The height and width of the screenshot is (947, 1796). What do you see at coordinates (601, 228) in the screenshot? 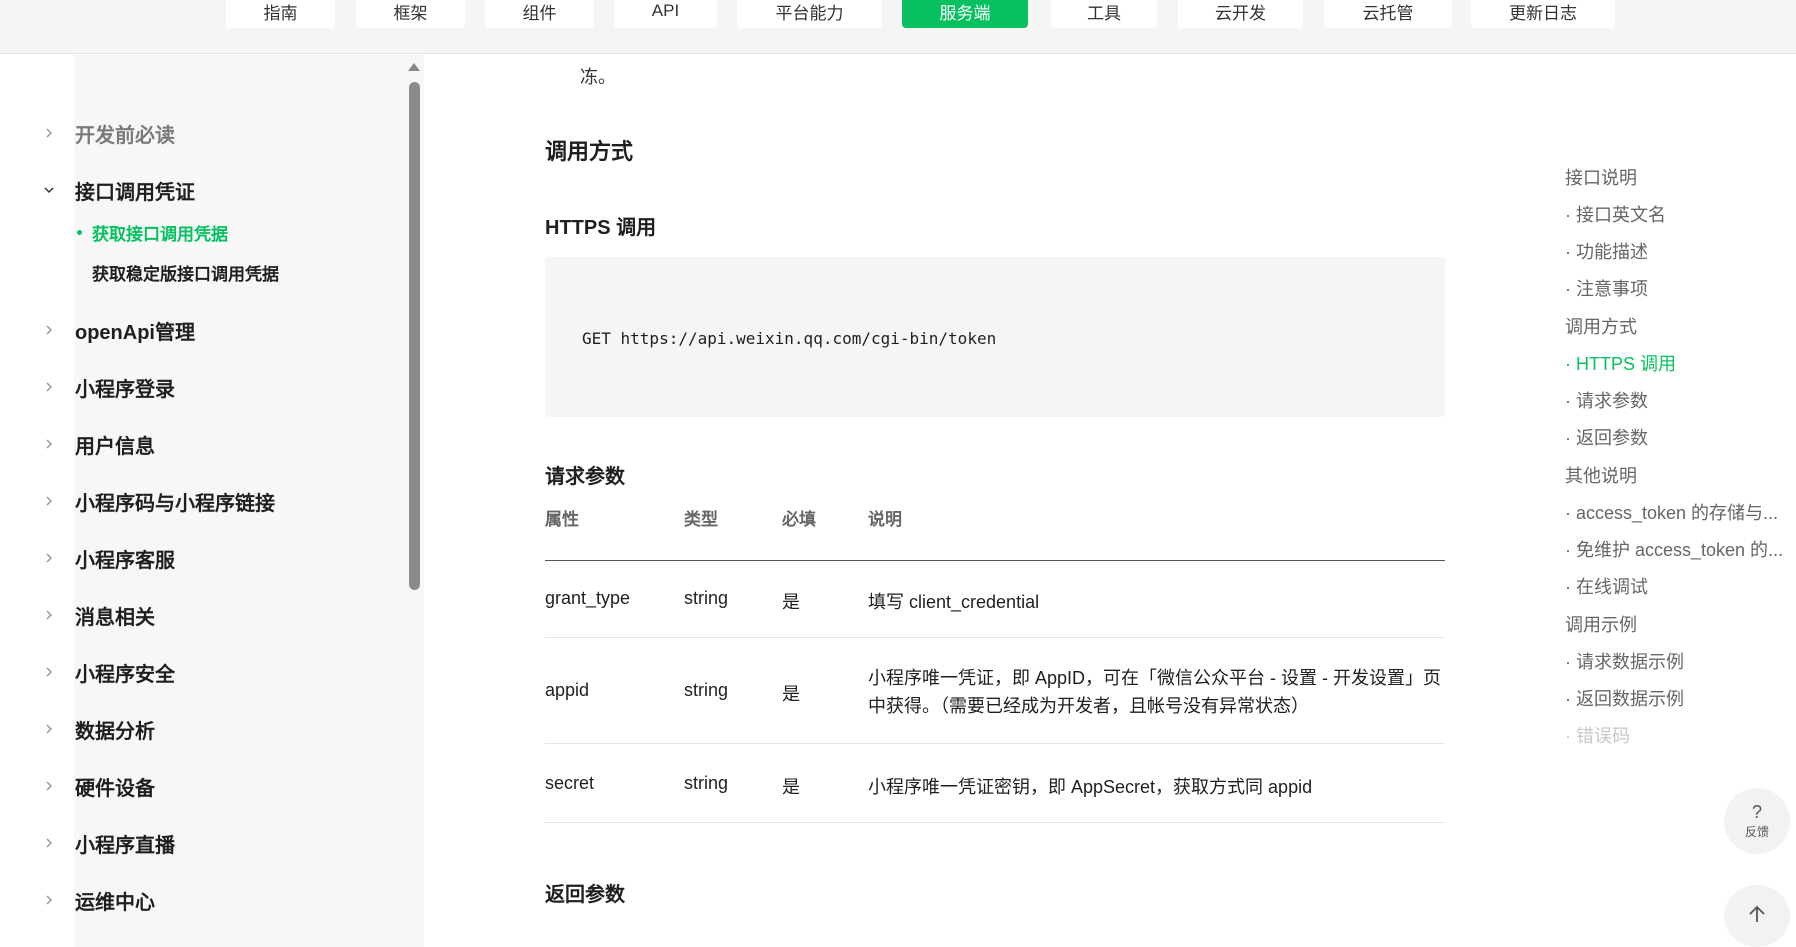
I see `section-heading-https: HTTPS 调用` at bounding box center [601, 228].